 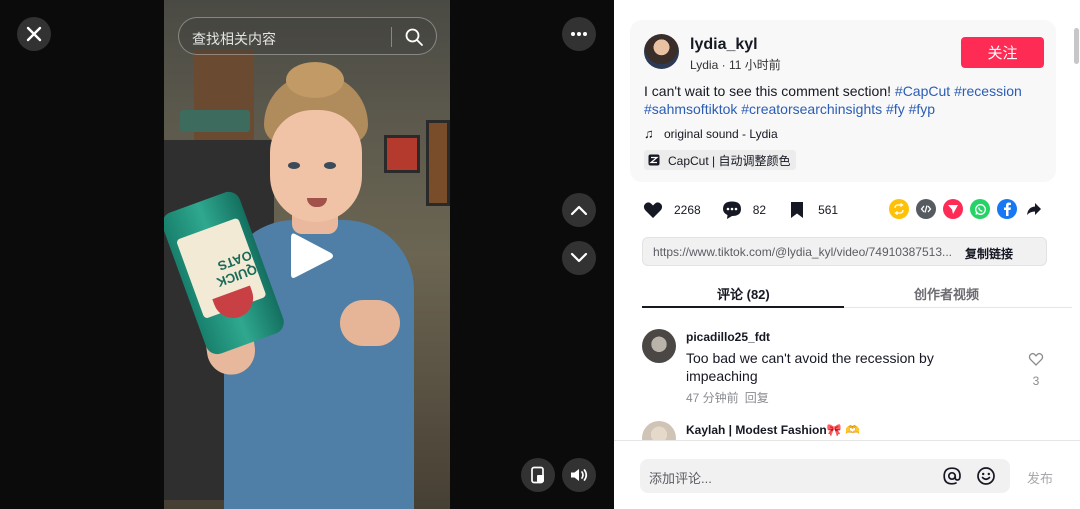 I want to click on reply-button: 回复, so click(x=757, y=398).